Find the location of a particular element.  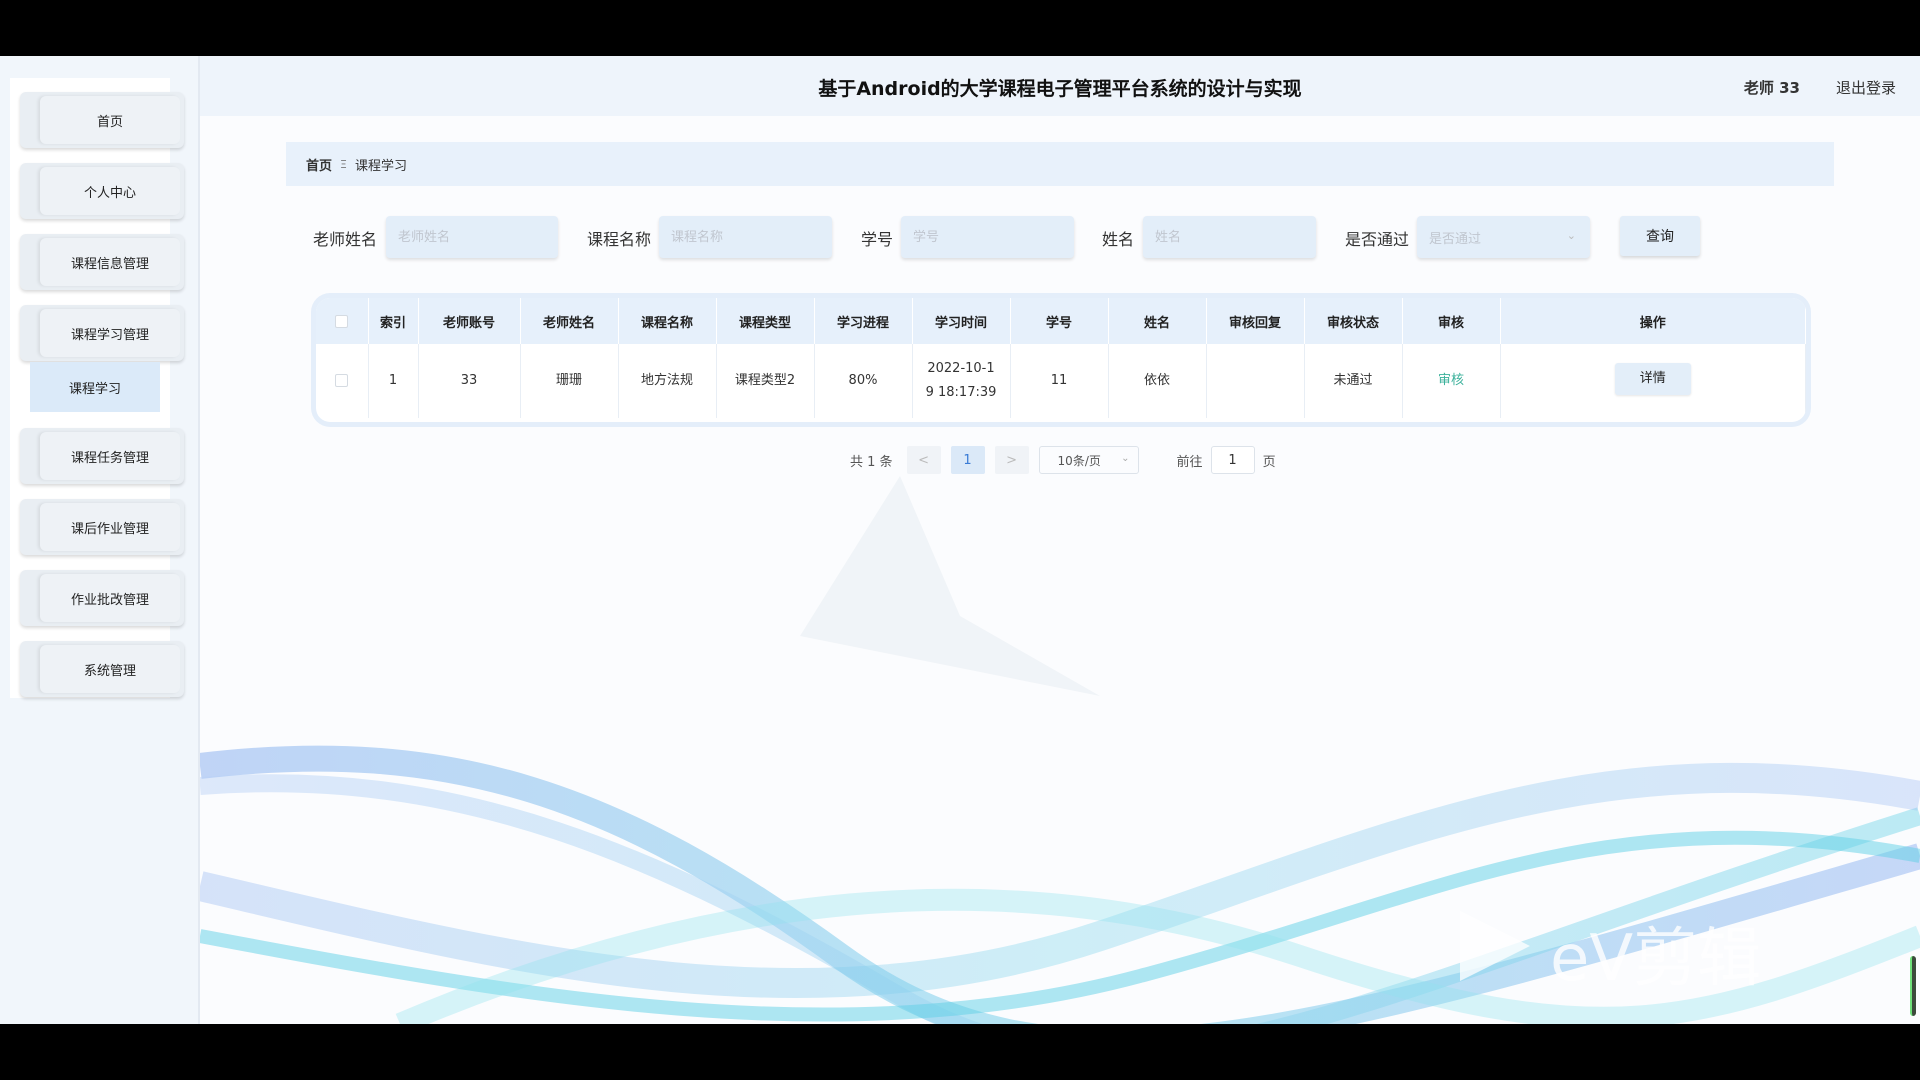

column-header: 学习进程 is located at coordinates (863, 321).